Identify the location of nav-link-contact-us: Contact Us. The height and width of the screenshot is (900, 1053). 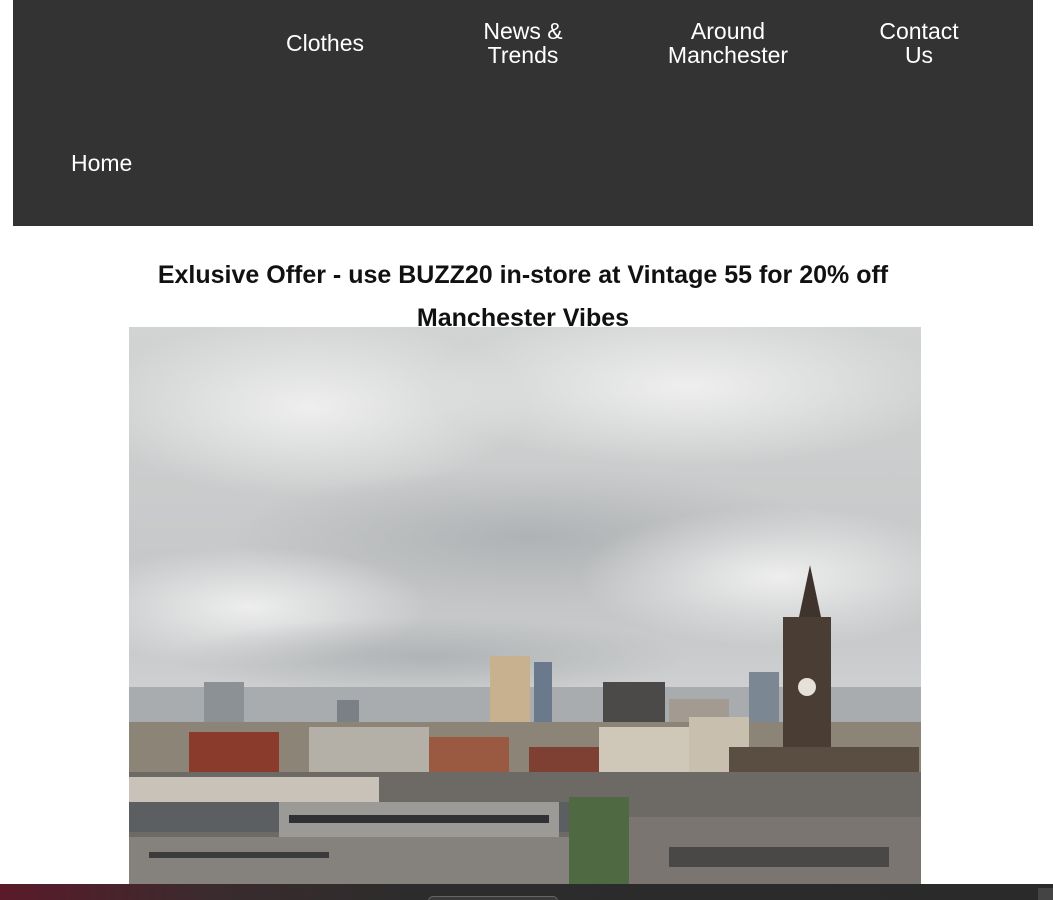
(919, 43).